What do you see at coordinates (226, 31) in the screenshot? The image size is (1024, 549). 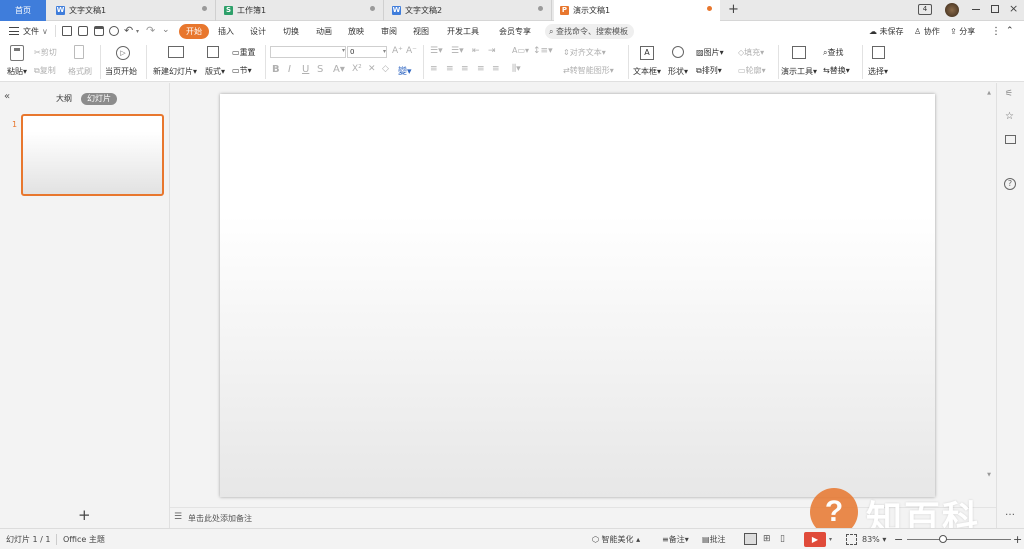 I see `tab-insert: 插入` at bounding box center [226, 31].